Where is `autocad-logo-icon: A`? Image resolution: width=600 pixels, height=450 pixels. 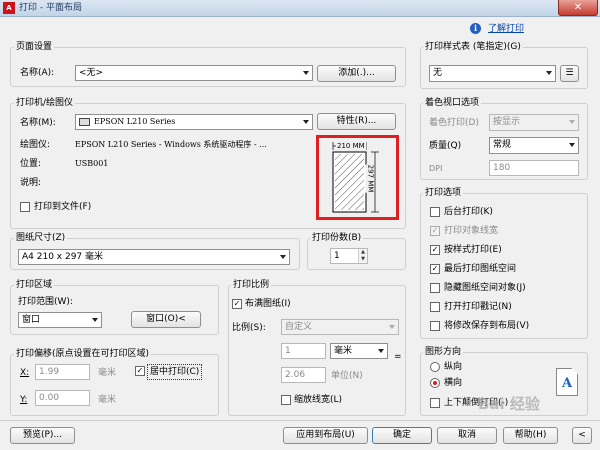 autocad-logo-icon: A is located at coordinates (9, 8).